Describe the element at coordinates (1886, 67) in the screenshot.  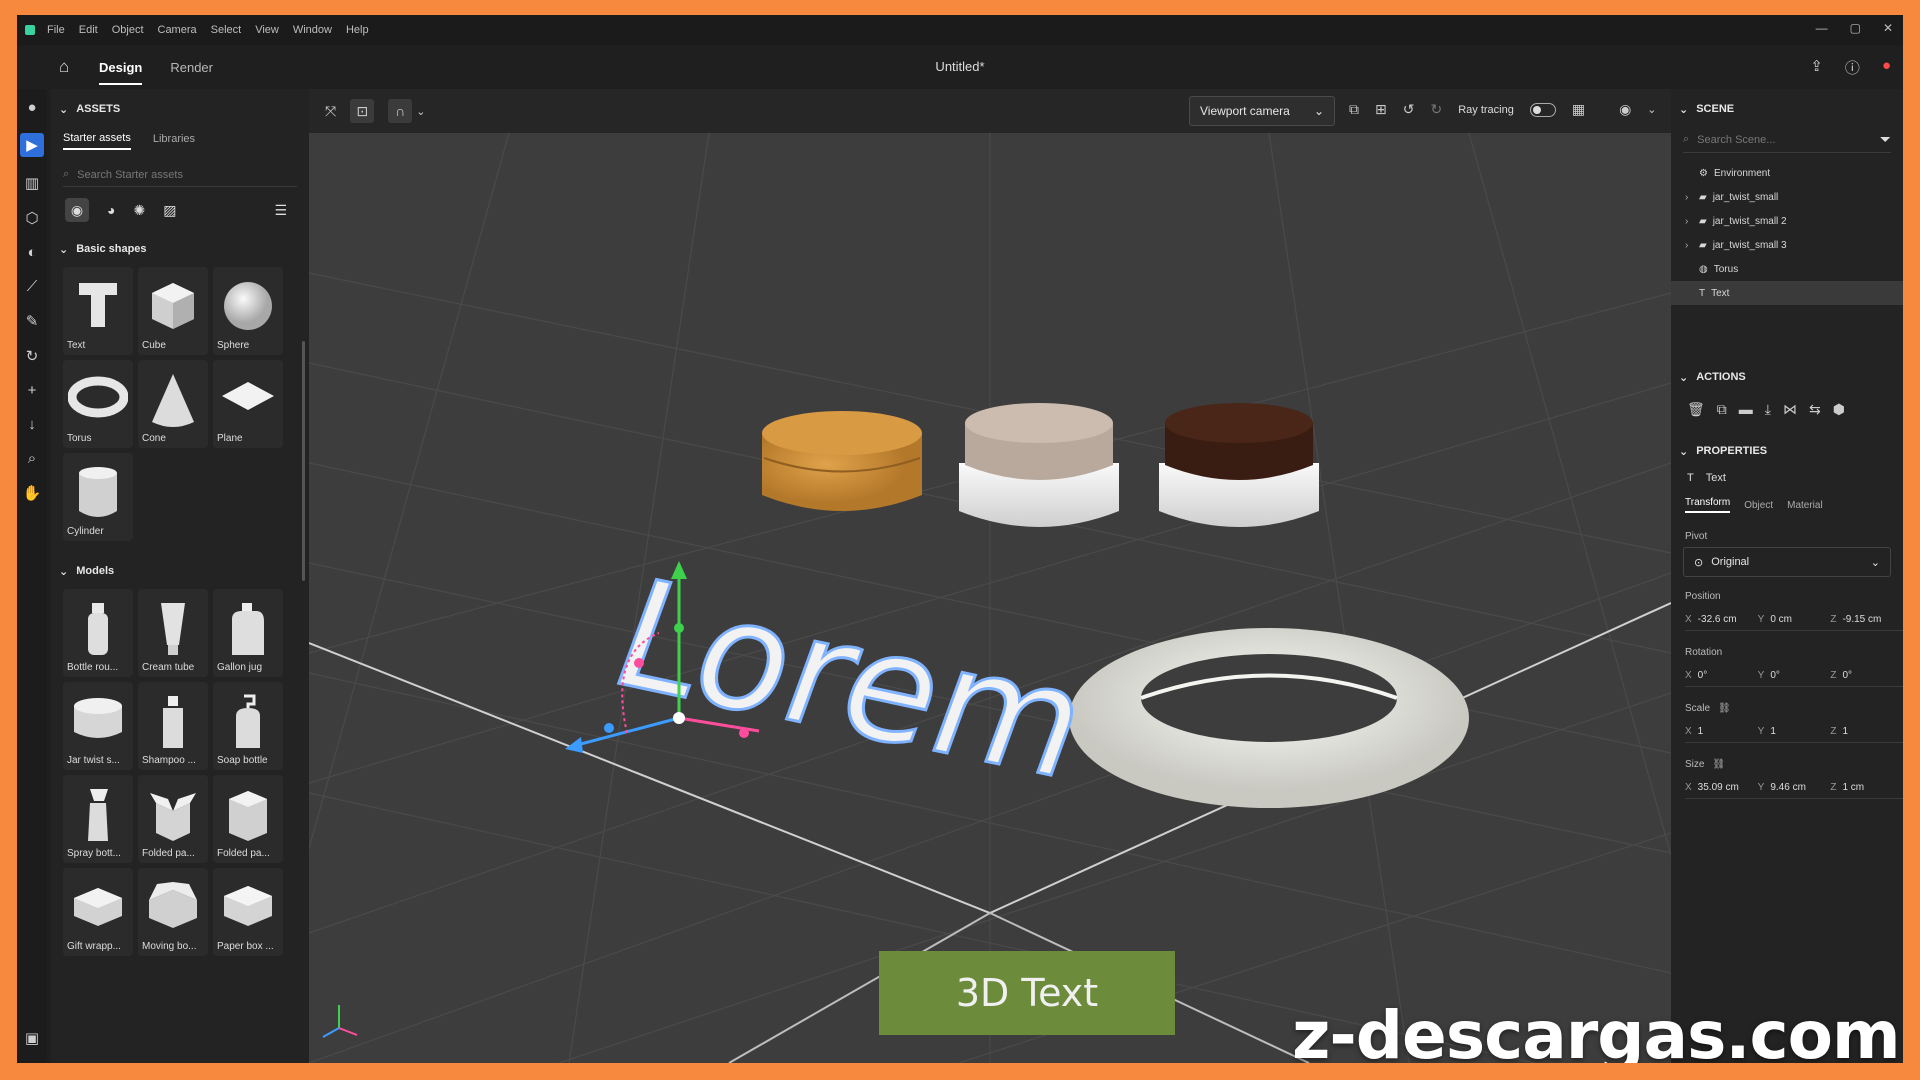
I see `notification-icon: ●` at that location.